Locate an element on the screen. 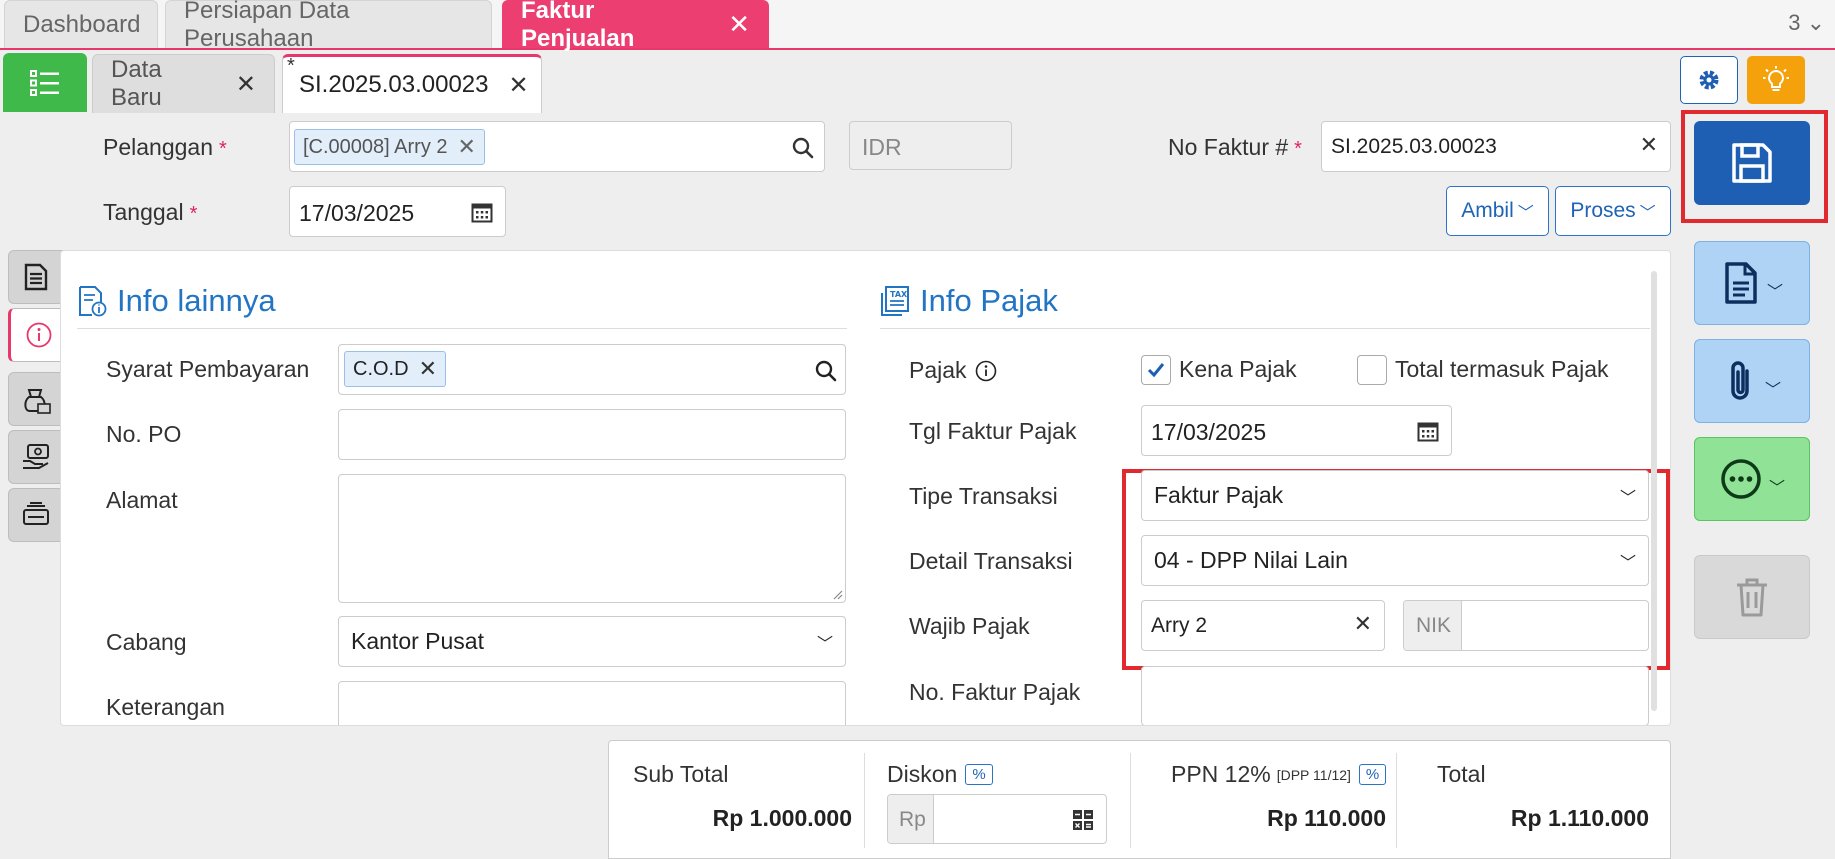 Image resolution: width=1835 pixels, height=859 pixels. tab-data-baru: Data Baru ✕ is located at coordinates (183, 83).